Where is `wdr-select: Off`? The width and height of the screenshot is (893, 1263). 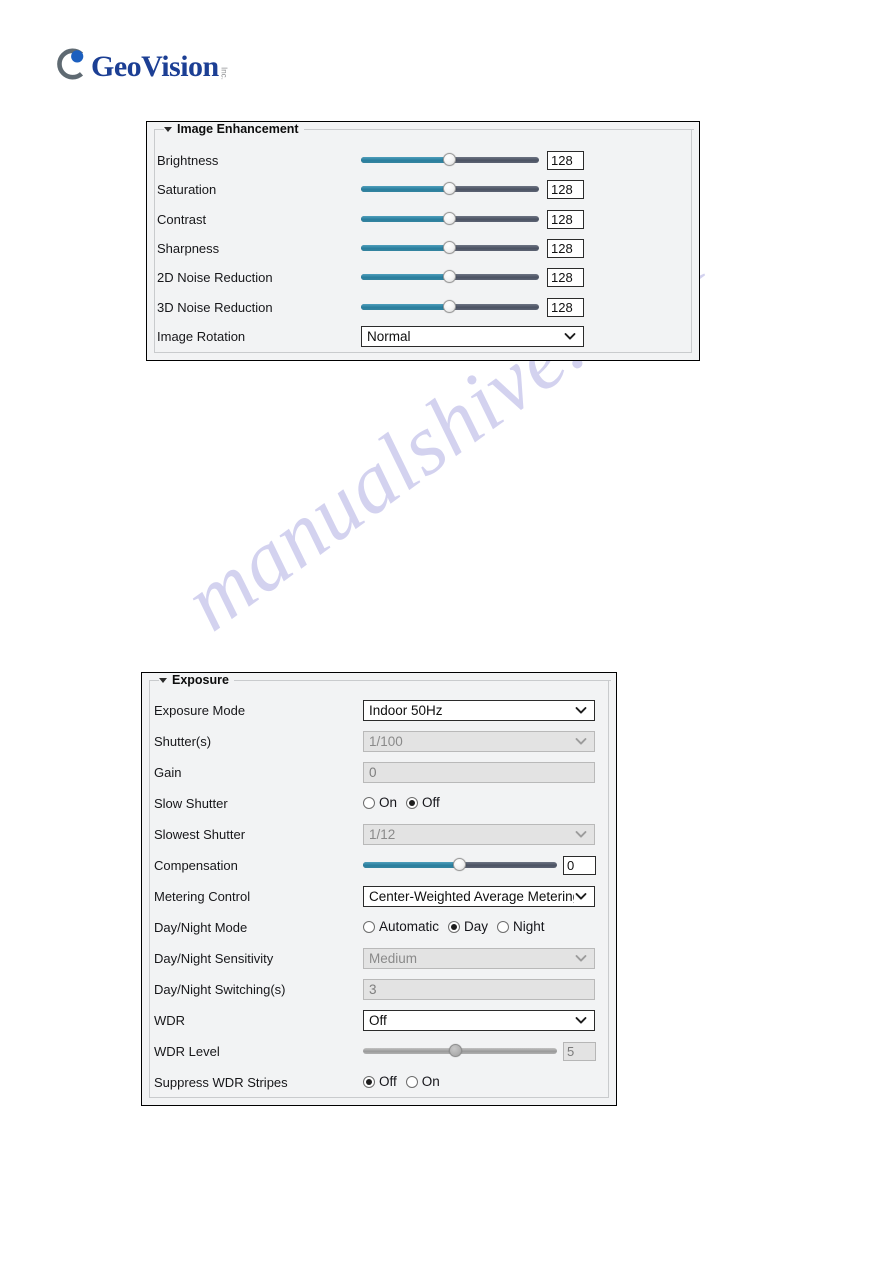 wdr-select: Off is located at coordinates (479, 1020).